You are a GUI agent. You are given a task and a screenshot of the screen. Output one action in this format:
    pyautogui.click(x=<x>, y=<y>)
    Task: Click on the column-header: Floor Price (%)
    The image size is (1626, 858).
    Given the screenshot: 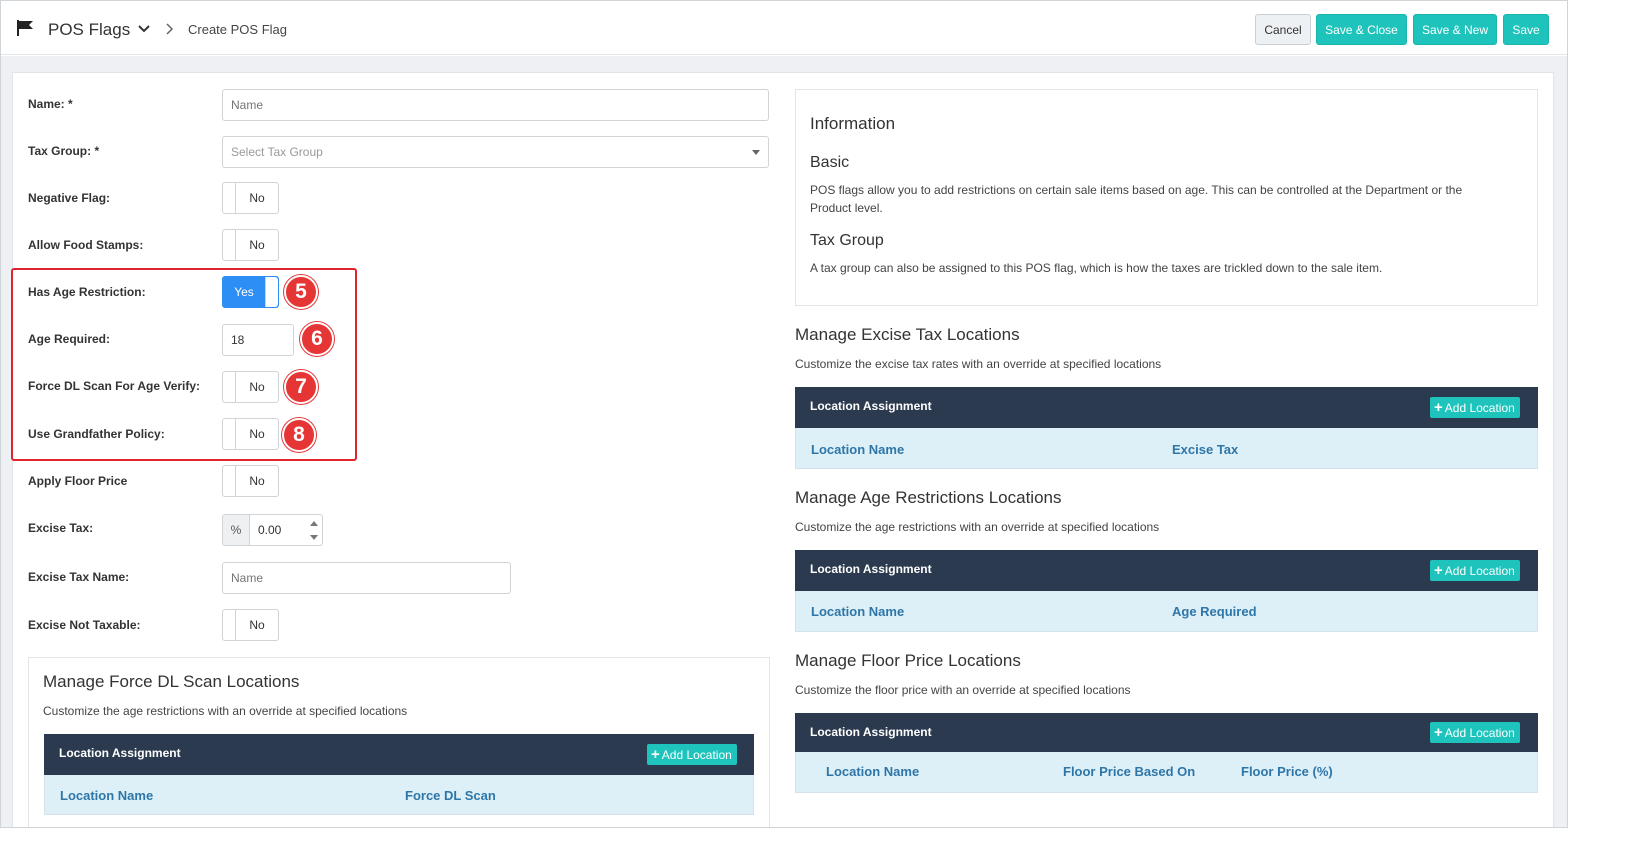 What is the action you would take?
    pyautogui.click(x=1287, y=771)
    